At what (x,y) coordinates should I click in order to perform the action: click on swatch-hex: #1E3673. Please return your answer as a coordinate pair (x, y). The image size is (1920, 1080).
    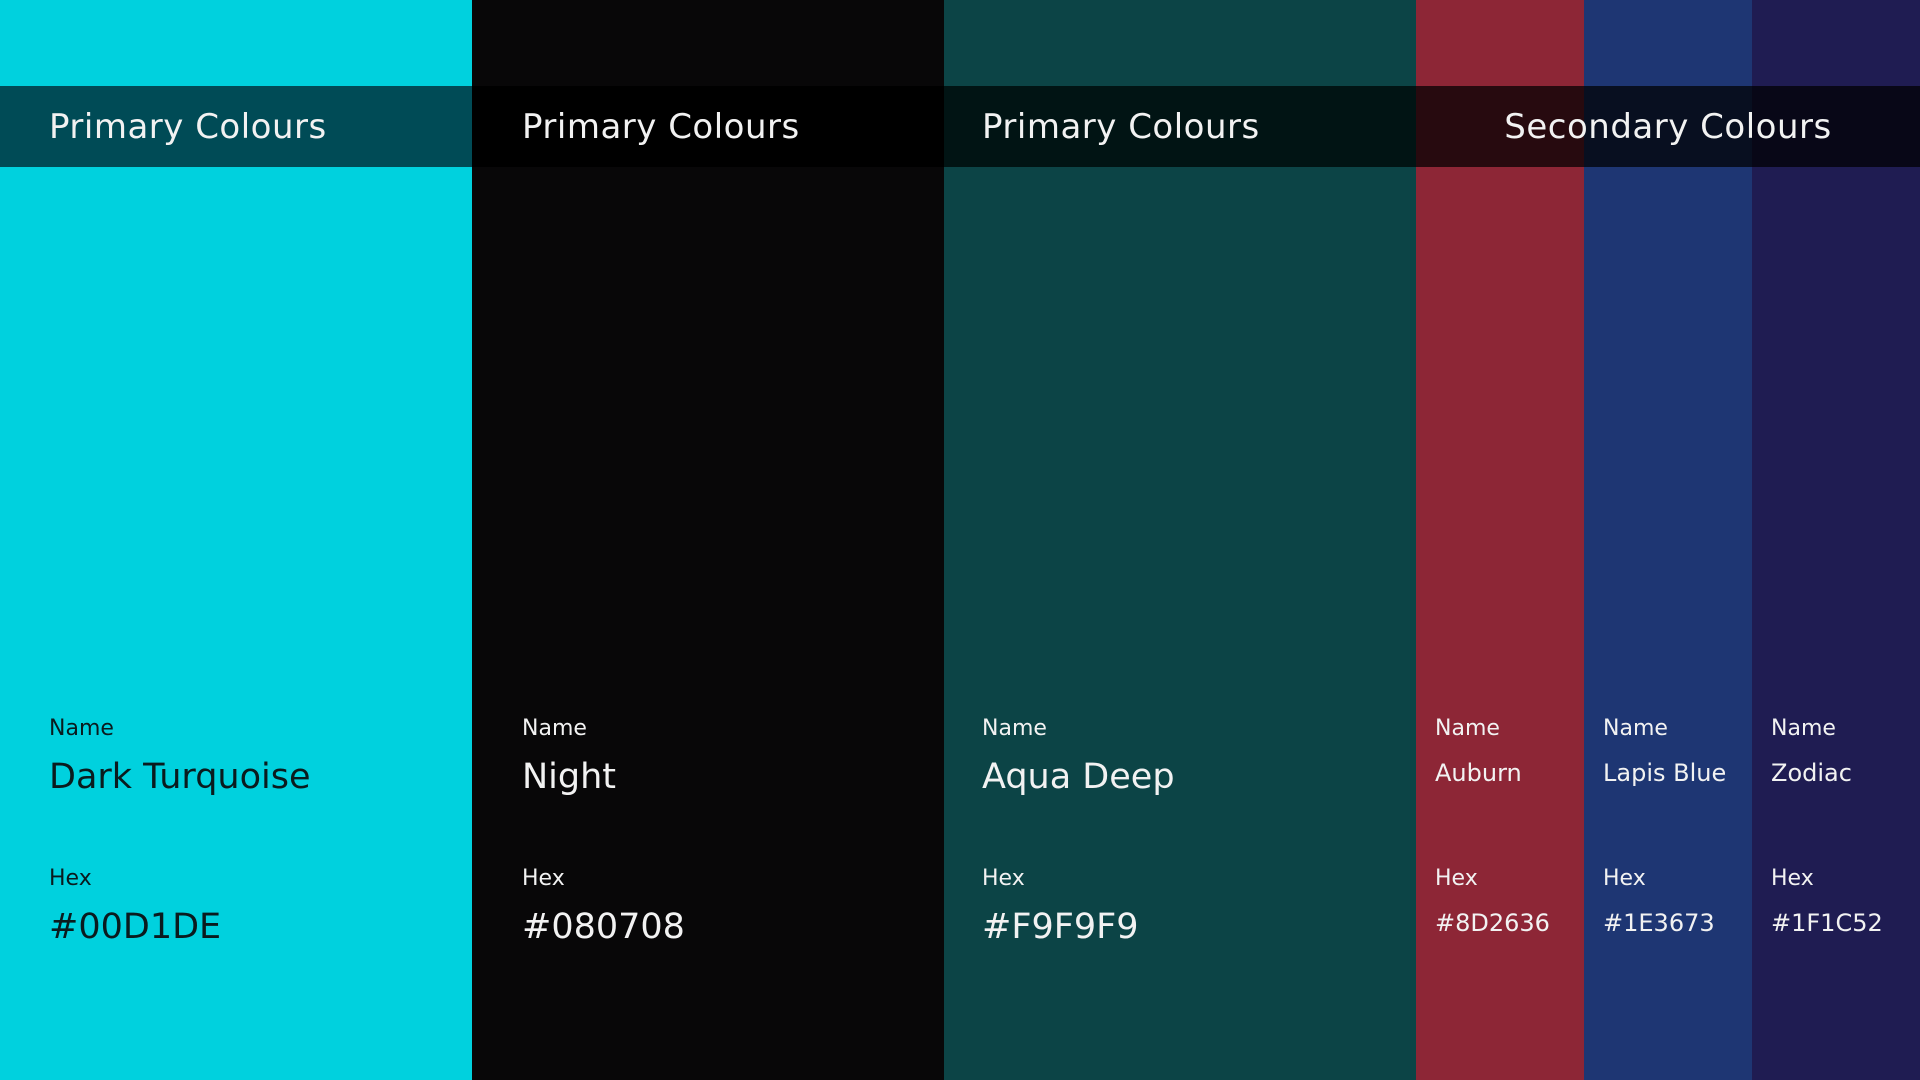
    Looking at the image, I should click on (1659, 923).